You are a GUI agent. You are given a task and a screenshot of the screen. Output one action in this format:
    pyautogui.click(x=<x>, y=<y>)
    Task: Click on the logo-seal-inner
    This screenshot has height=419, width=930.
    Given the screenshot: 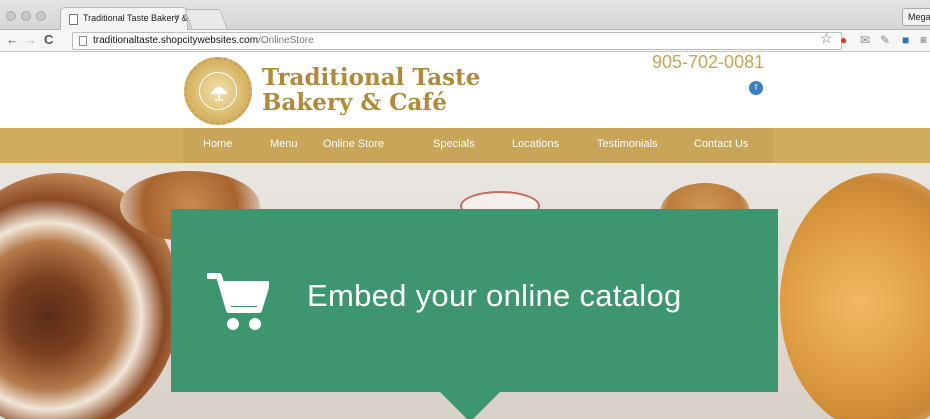 What is the action you would take?
    pyautogui.click(x=218, y=91)
    